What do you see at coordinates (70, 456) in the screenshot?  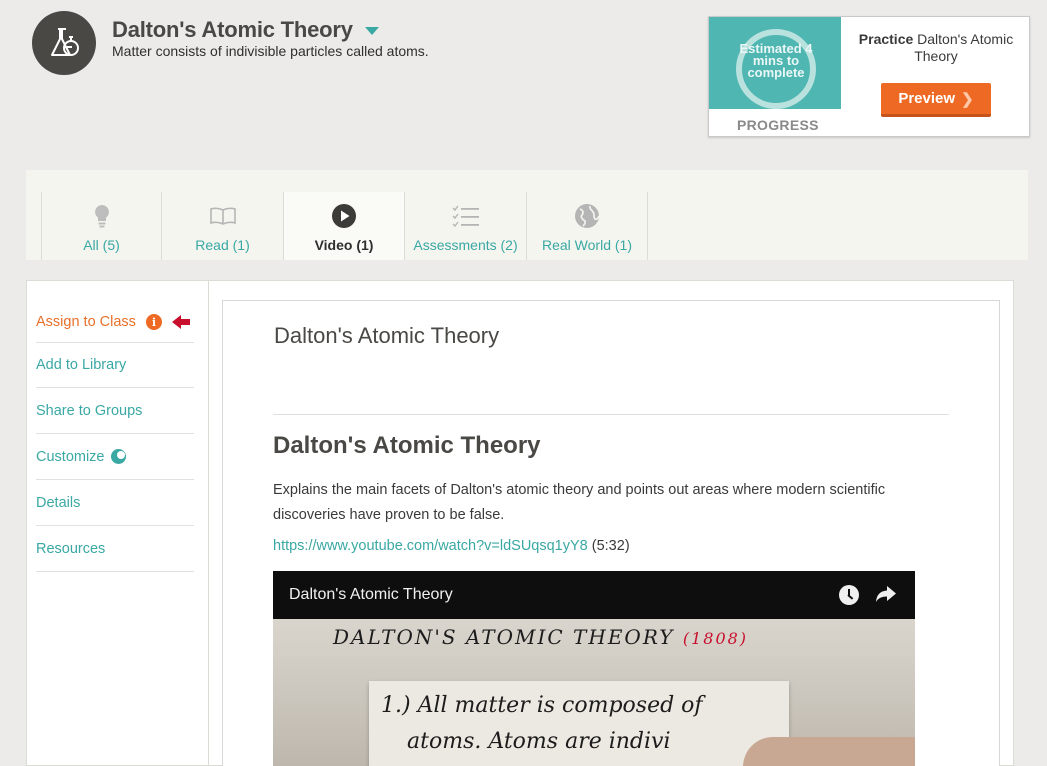 I see `customize-label: Customize` at bounding box center [70, 456].